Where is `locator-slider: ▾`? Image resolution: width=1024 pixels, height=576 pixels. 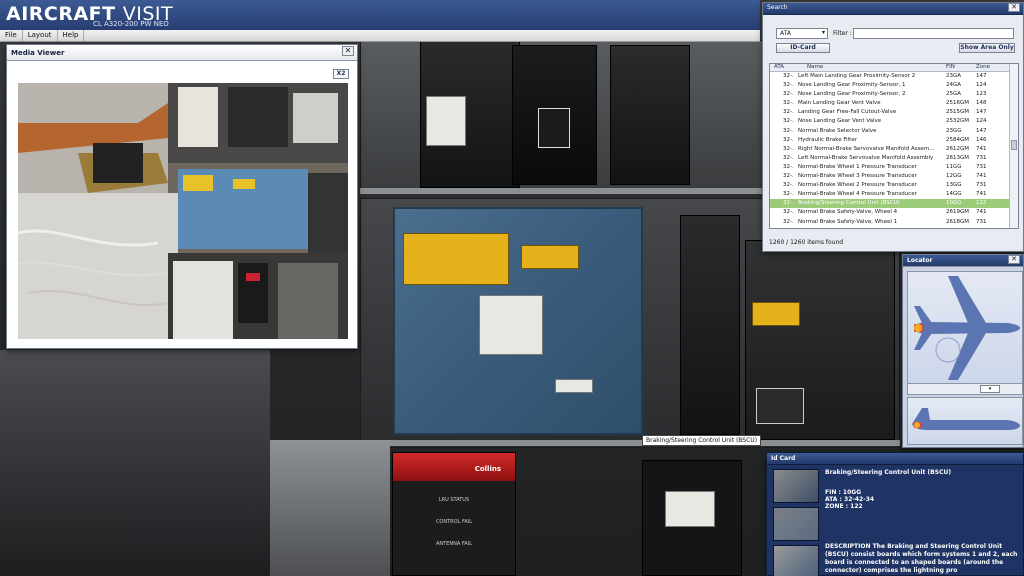 locator-slider: ▾ is located at coordinates (965, 389).